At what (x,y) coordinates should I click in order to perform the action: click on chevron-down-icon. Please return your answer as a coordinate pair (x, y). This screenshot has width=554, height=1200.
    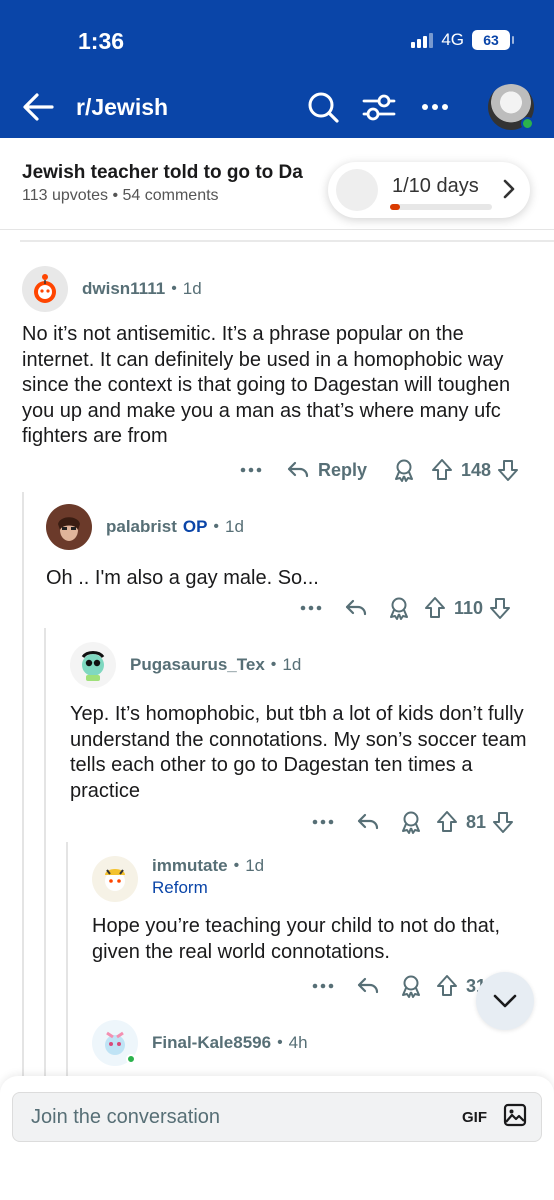
    Looking at the image, I should click on (505, 1001).